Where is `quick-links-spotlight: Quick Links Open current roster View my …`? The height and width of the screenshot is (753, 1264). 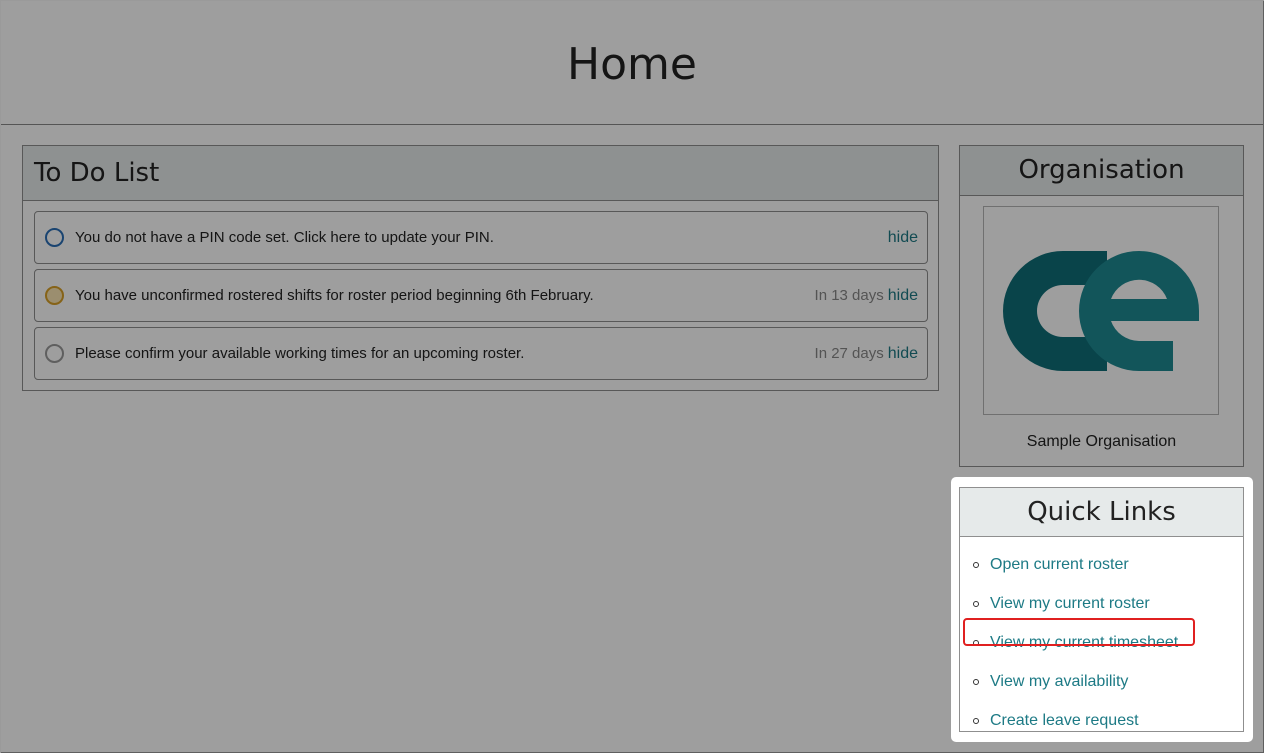
quick-links-spotlight: Quick Links Open current roster View my … is located at coordinates (1102, 609).